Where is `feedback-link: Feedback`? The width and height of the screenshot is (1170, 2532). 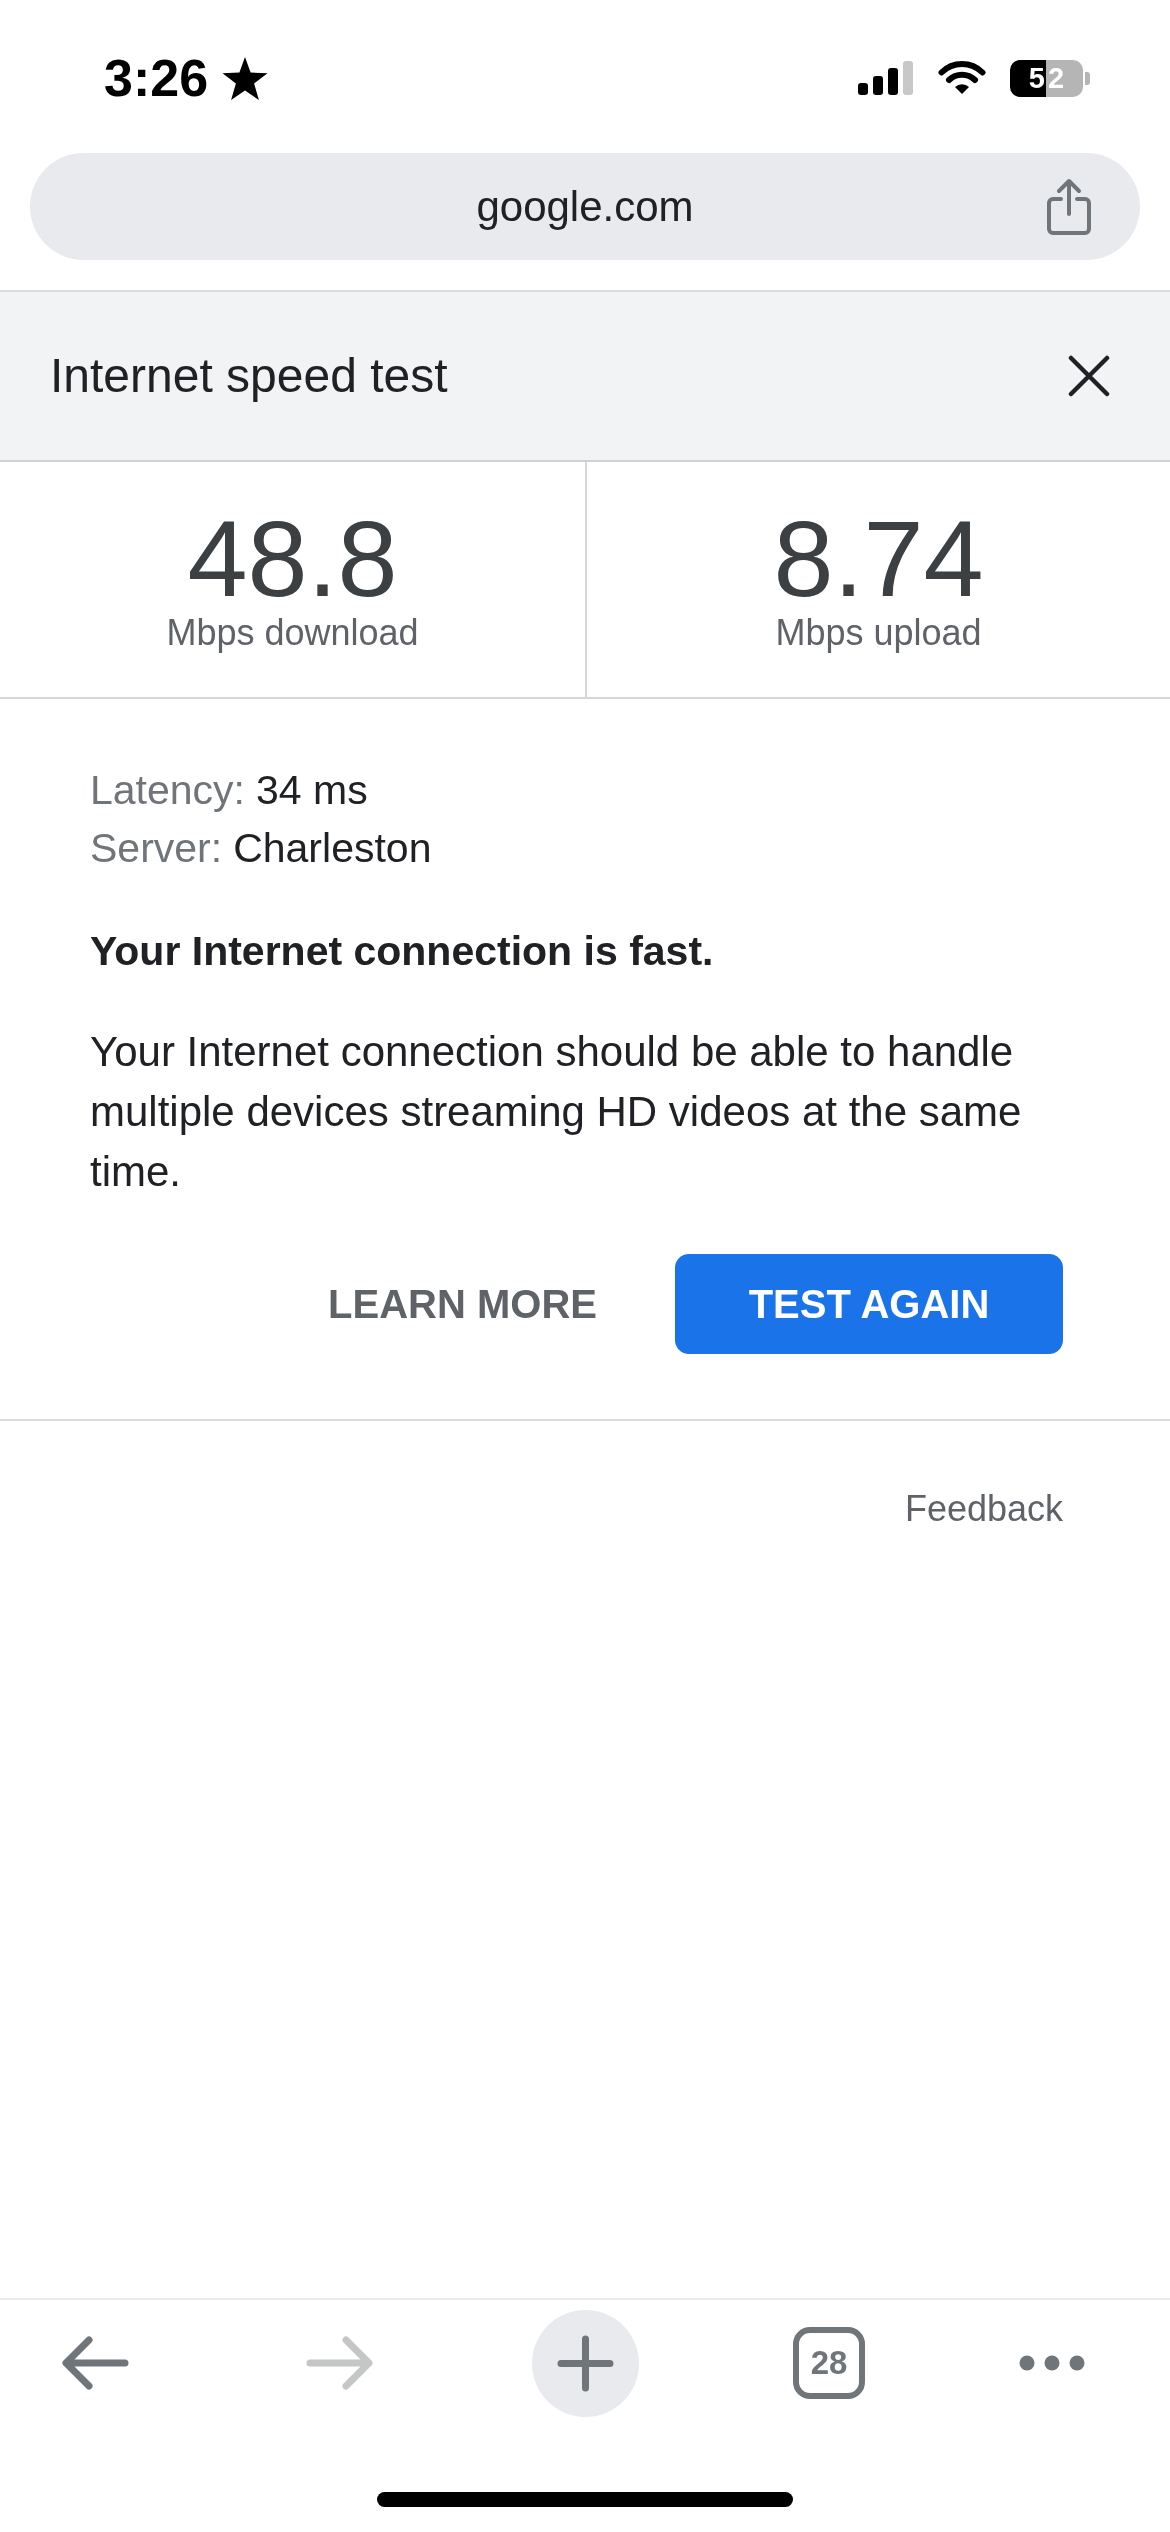 feedback-link: Feedback is located at coordinates (983, 1509).